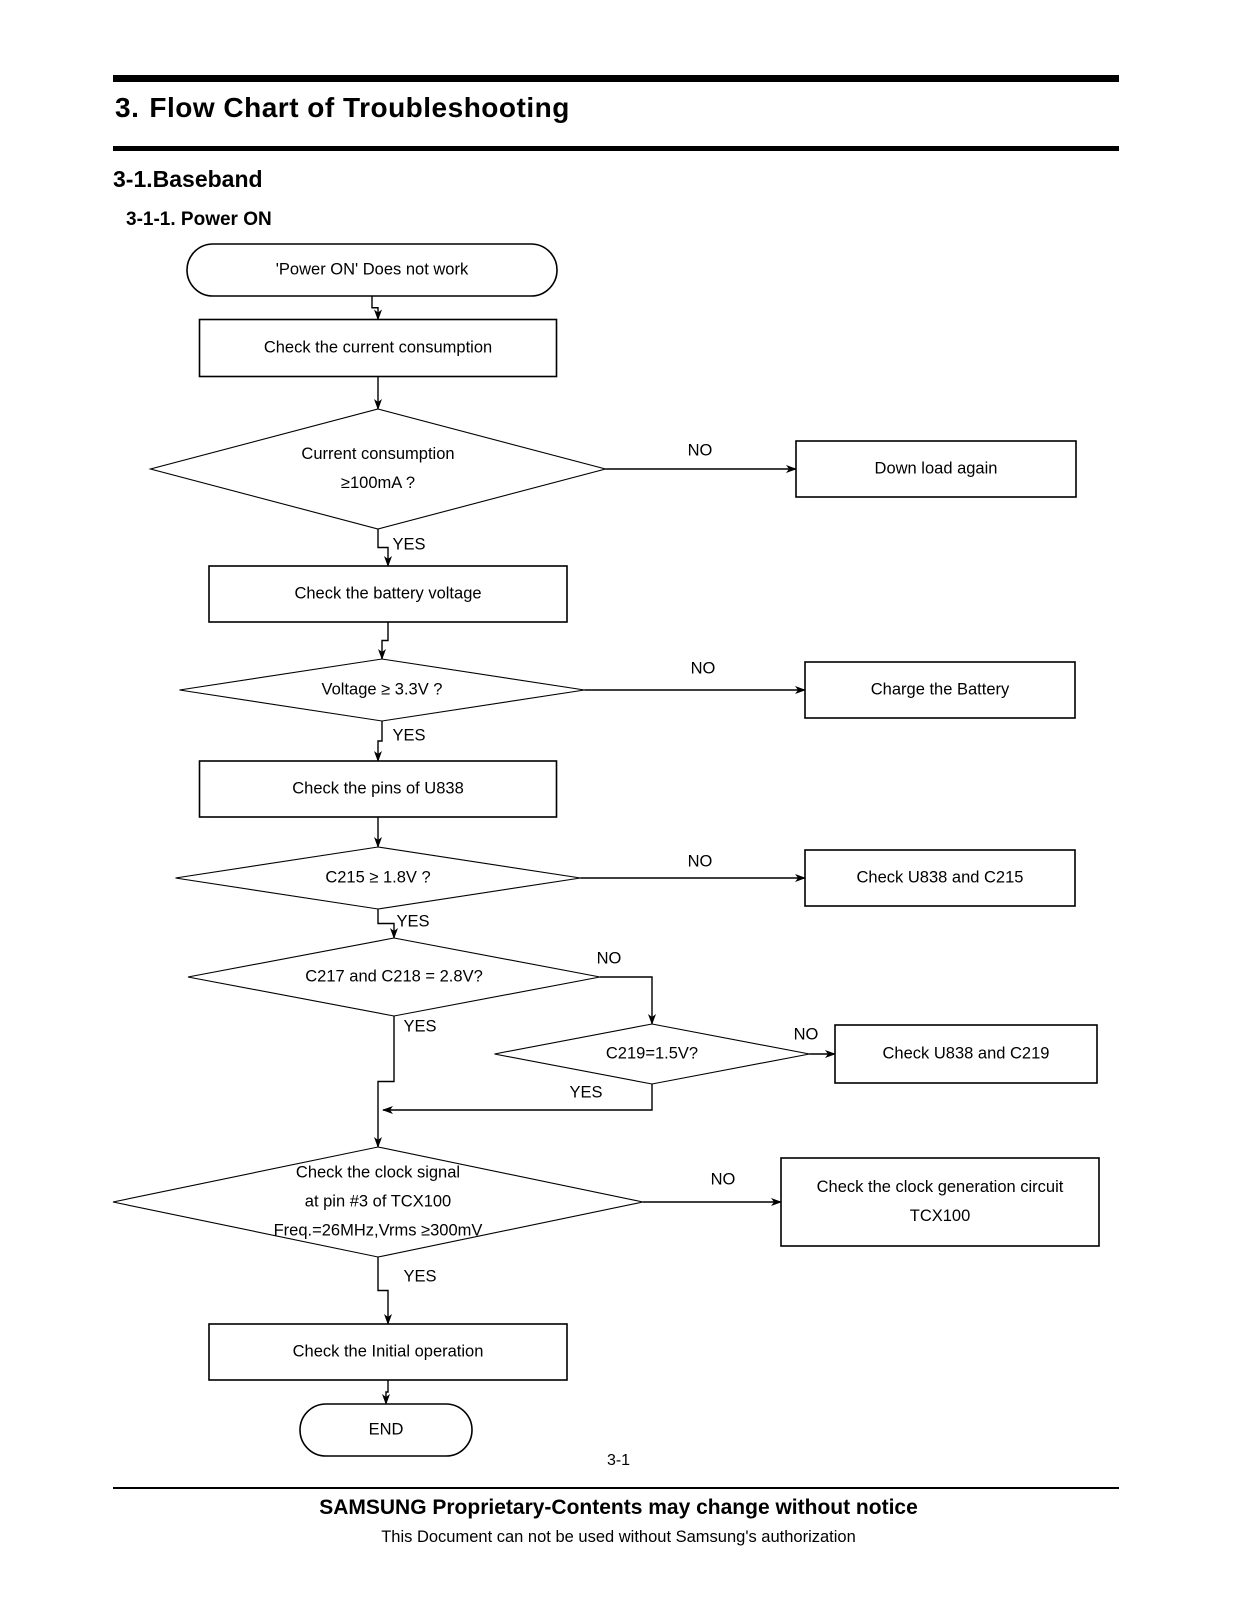  Describe the element at coordinates (384, 1291) in the screenshot. I see `flow-edge-d6-to-p4` at that location.